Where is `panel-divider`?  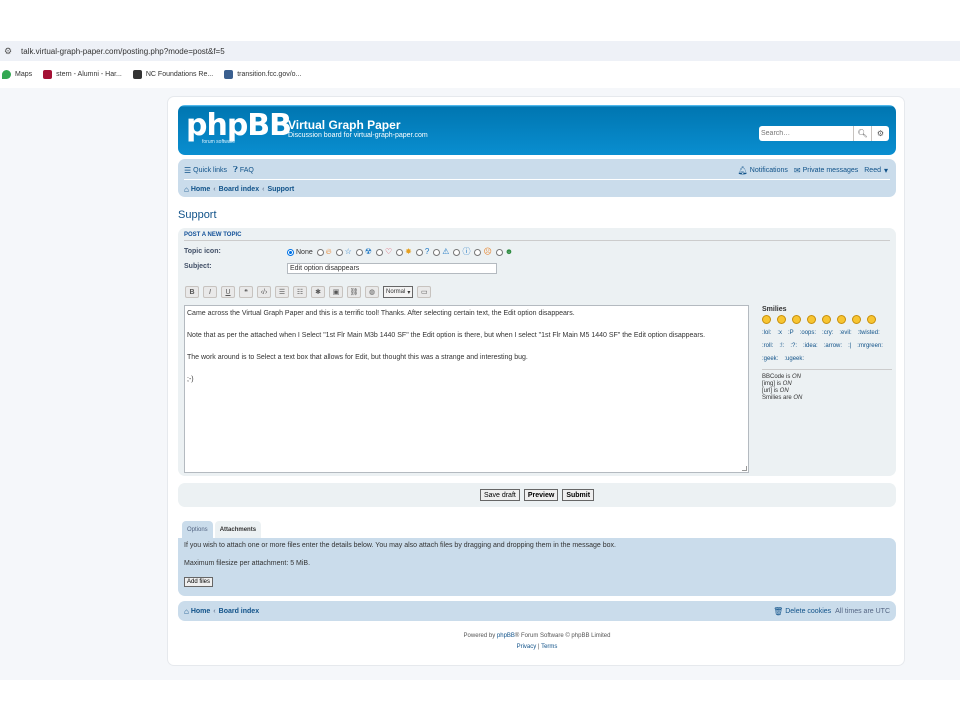
panel-divider is located at coordinates (537, 240).